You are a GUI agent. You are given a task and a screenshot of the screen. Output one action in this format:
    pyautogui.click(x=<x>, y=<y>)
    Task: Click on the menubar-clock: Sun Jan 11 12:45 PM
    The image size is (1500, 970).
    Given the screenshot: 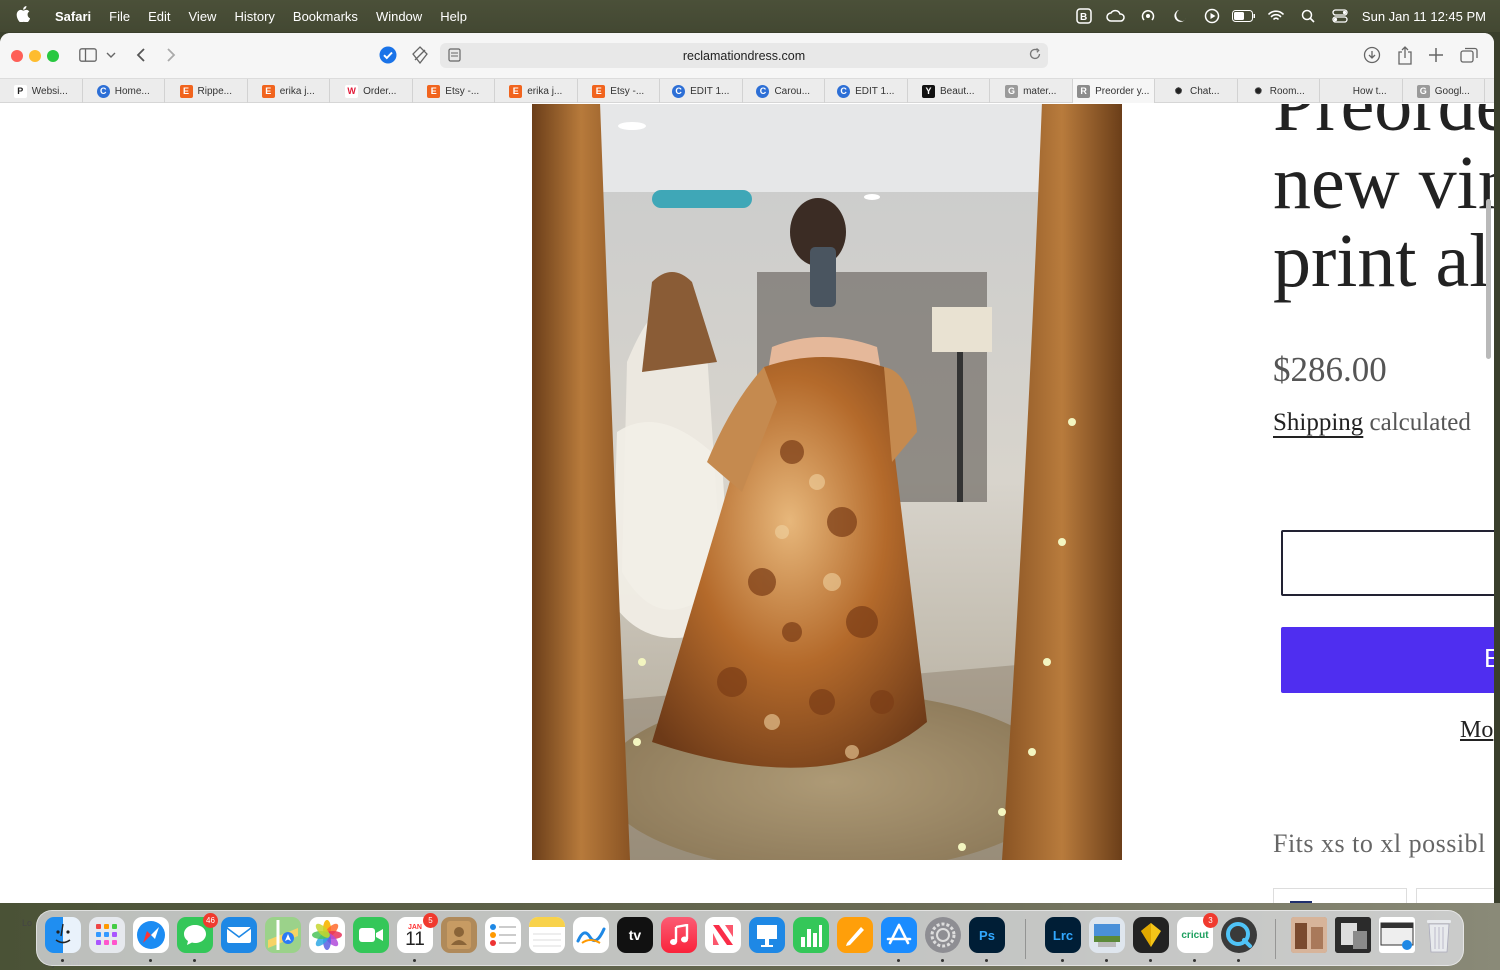 What is the action you would take?
    pyautogui.click(x=1421, y=16)
    